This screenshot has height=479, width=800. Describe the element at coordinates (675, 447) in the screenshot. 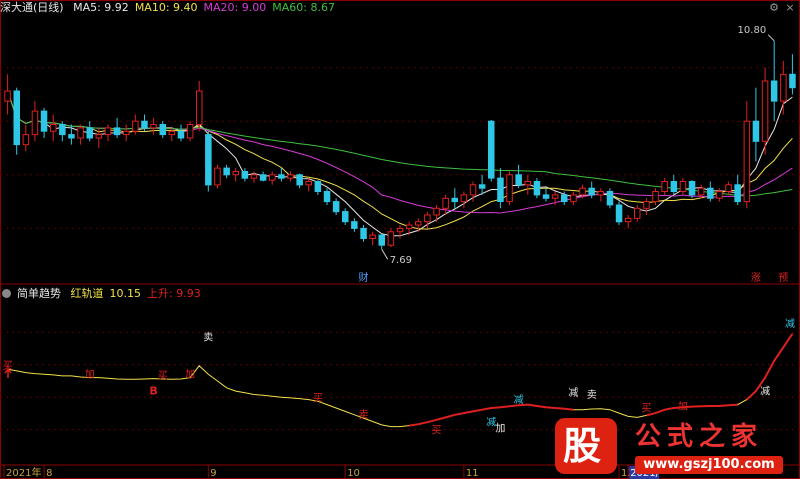

I see `watermark: 股 公式之家 www.gszj100.com` at that location.